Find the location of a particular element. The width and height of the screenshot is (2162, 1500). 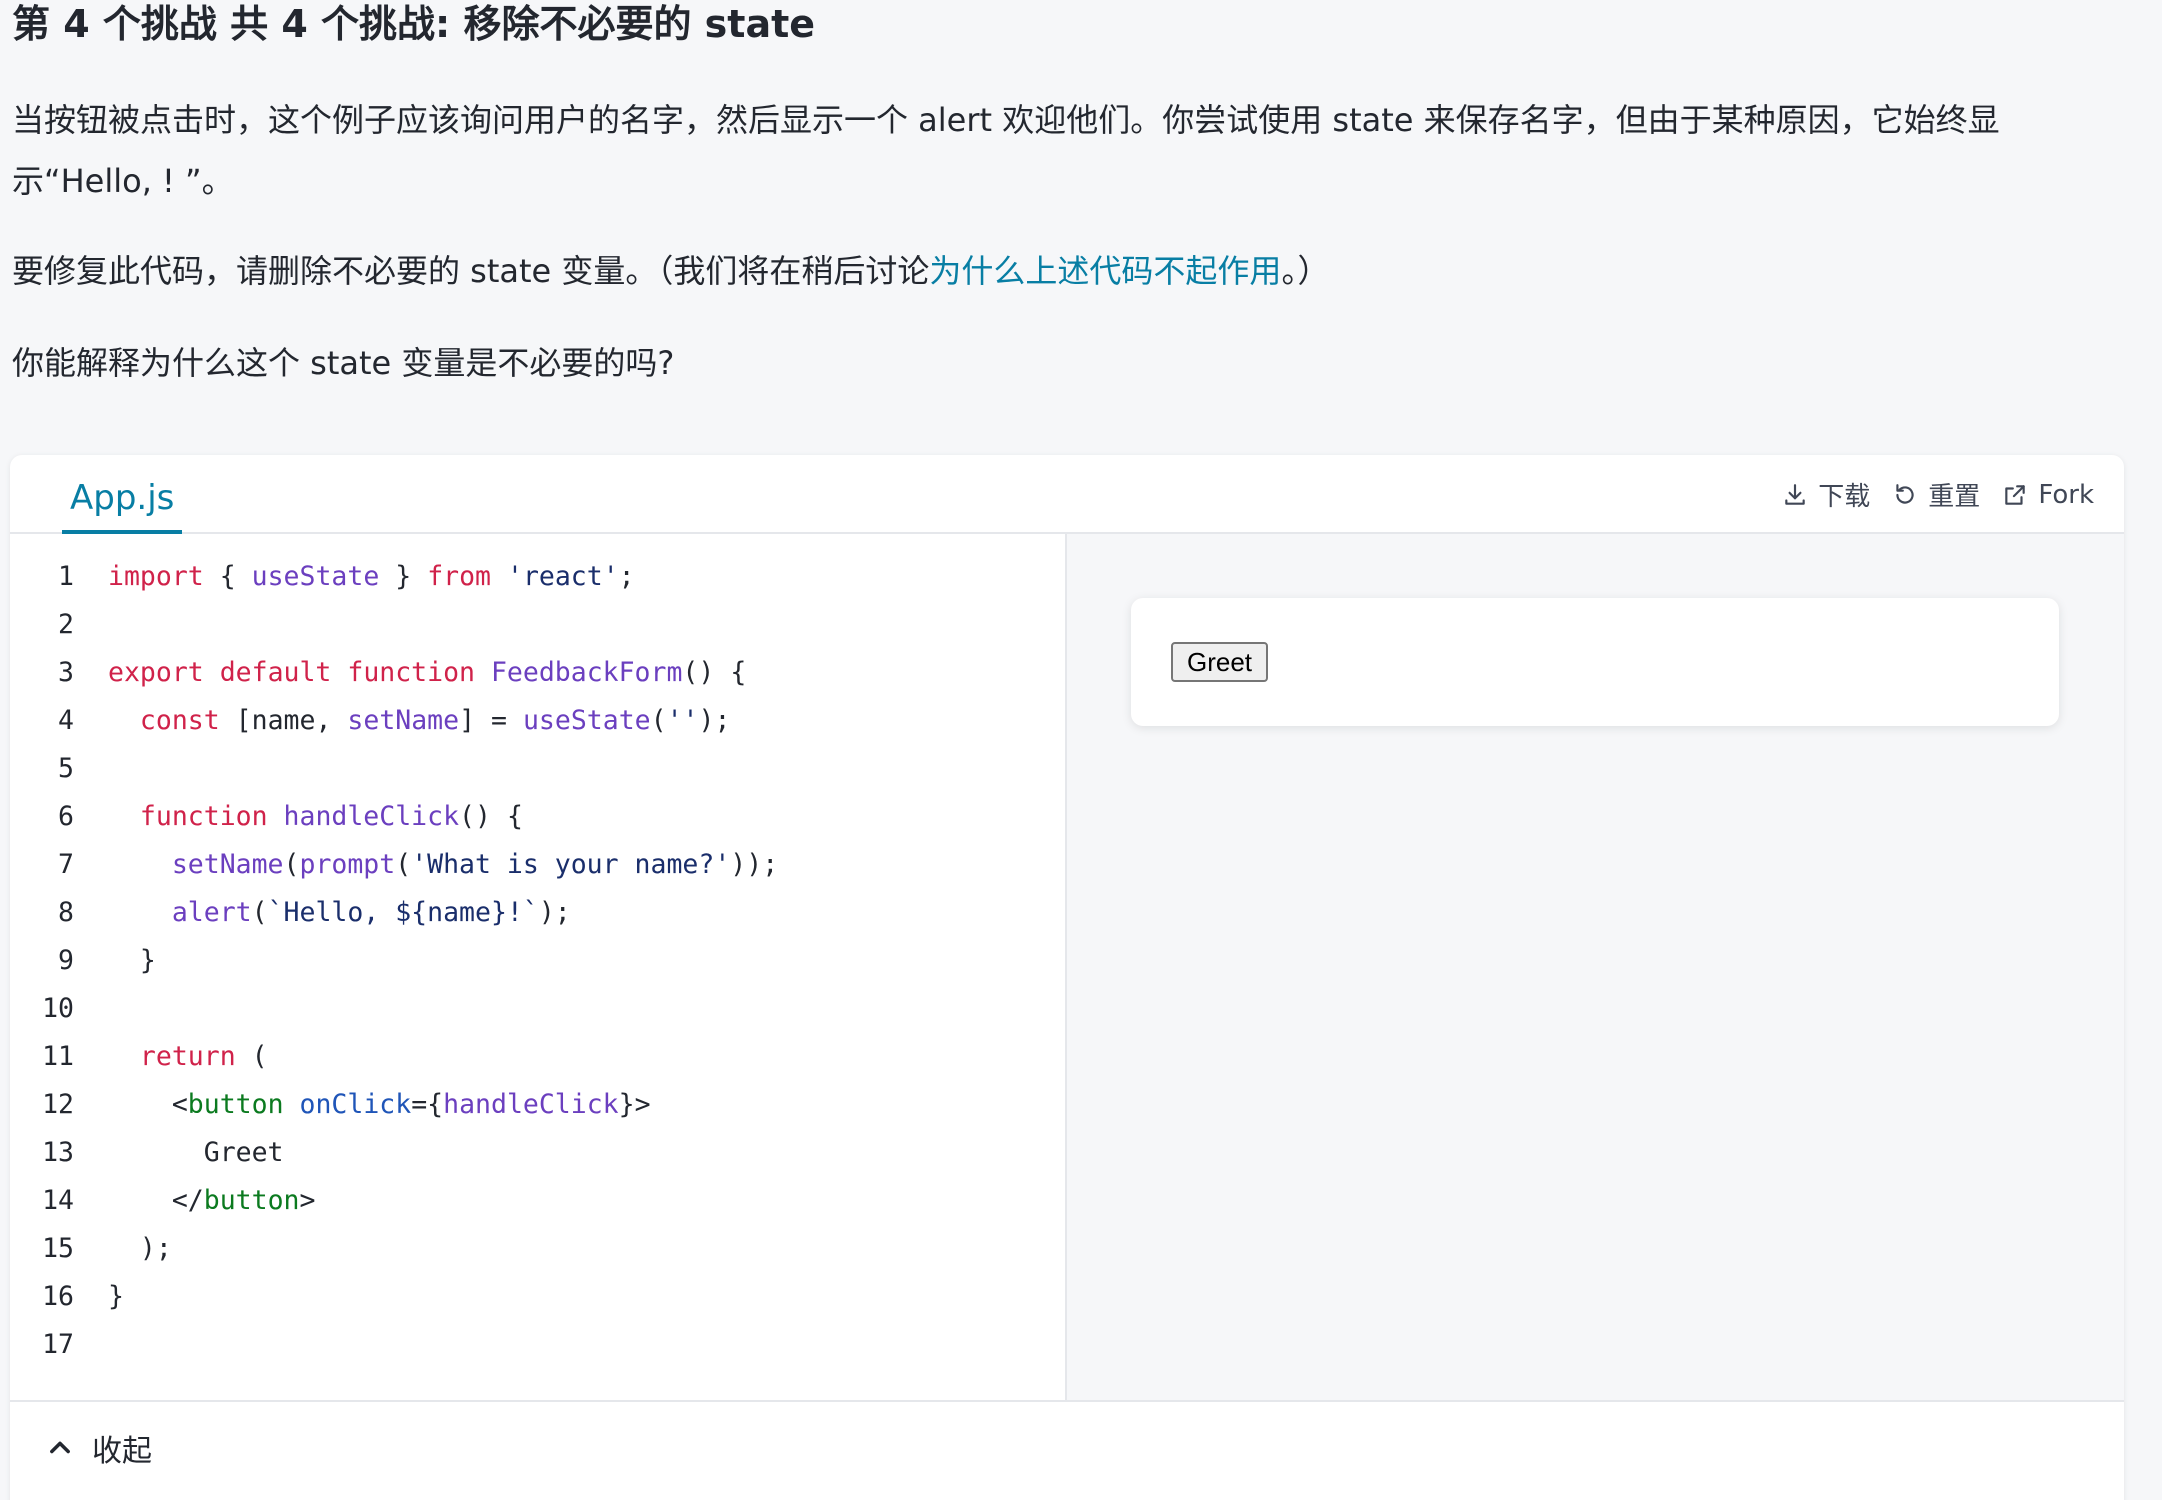

code-text: </button> is located at coordinates (243, 1200).